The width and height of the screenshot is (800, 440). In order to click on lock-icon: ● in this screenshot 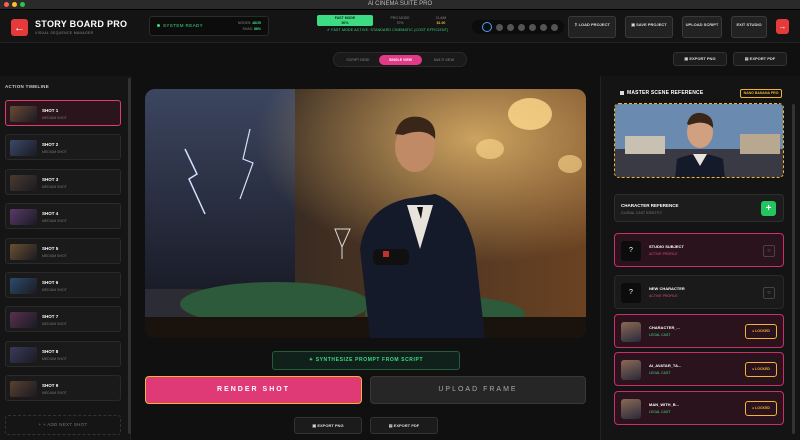, I will do `click(753, 369)`.